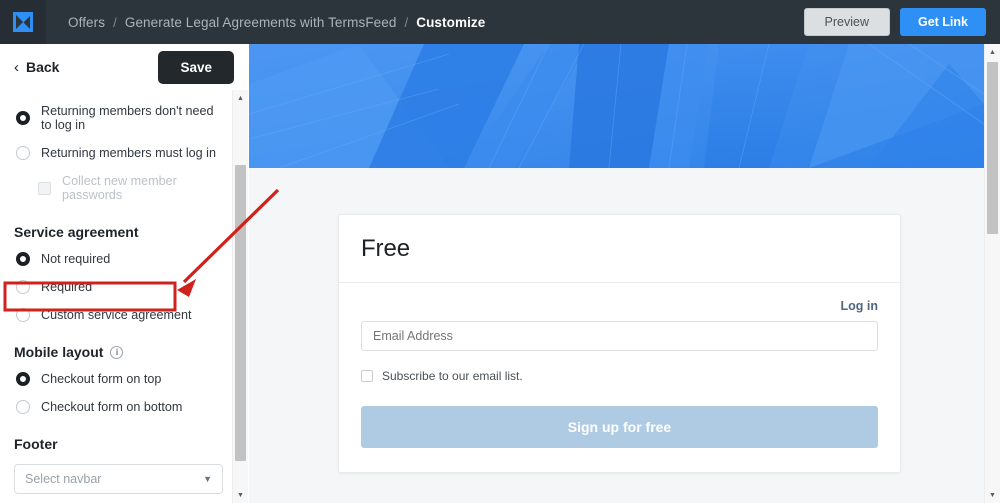 Image resolution: width=1000 pixels, height=503 pixels. I want to click on radio-service-not-required: Not required, so click(117, 259).